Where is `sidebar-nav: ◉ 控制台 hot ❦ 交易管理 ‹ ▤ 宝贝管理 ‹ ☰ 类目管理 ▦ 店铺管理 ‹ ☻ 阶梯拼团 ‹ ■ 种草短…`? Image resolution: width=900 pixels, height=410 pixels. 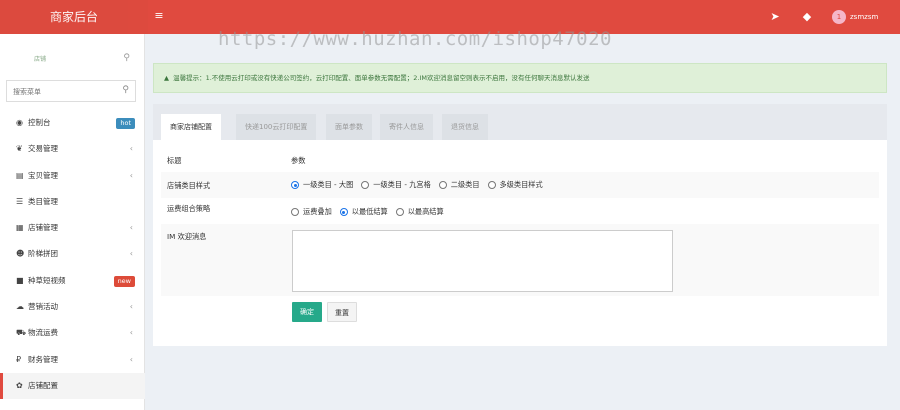 sidebar-nav: ◉ 控制台 hot ❦ 交易管理 ‹ ▤ 宝贝管理 ‹ ☰ 类目管理 ▦ 店铺管理 ‹ ☻ 阶梯拼团 ‹ ■ 种草短… is located at coordinates (72, 255).